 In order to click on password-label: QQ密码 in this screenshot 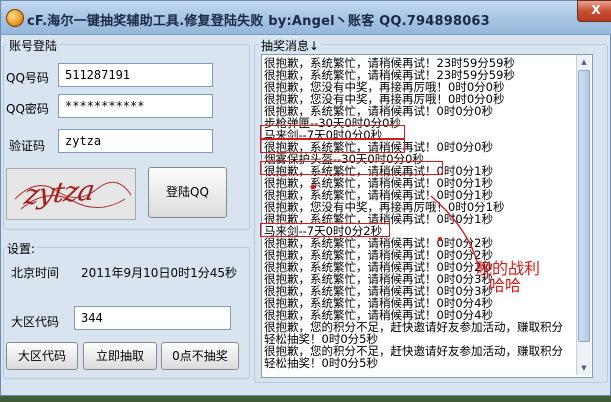, I will do `click(27, 109)`.